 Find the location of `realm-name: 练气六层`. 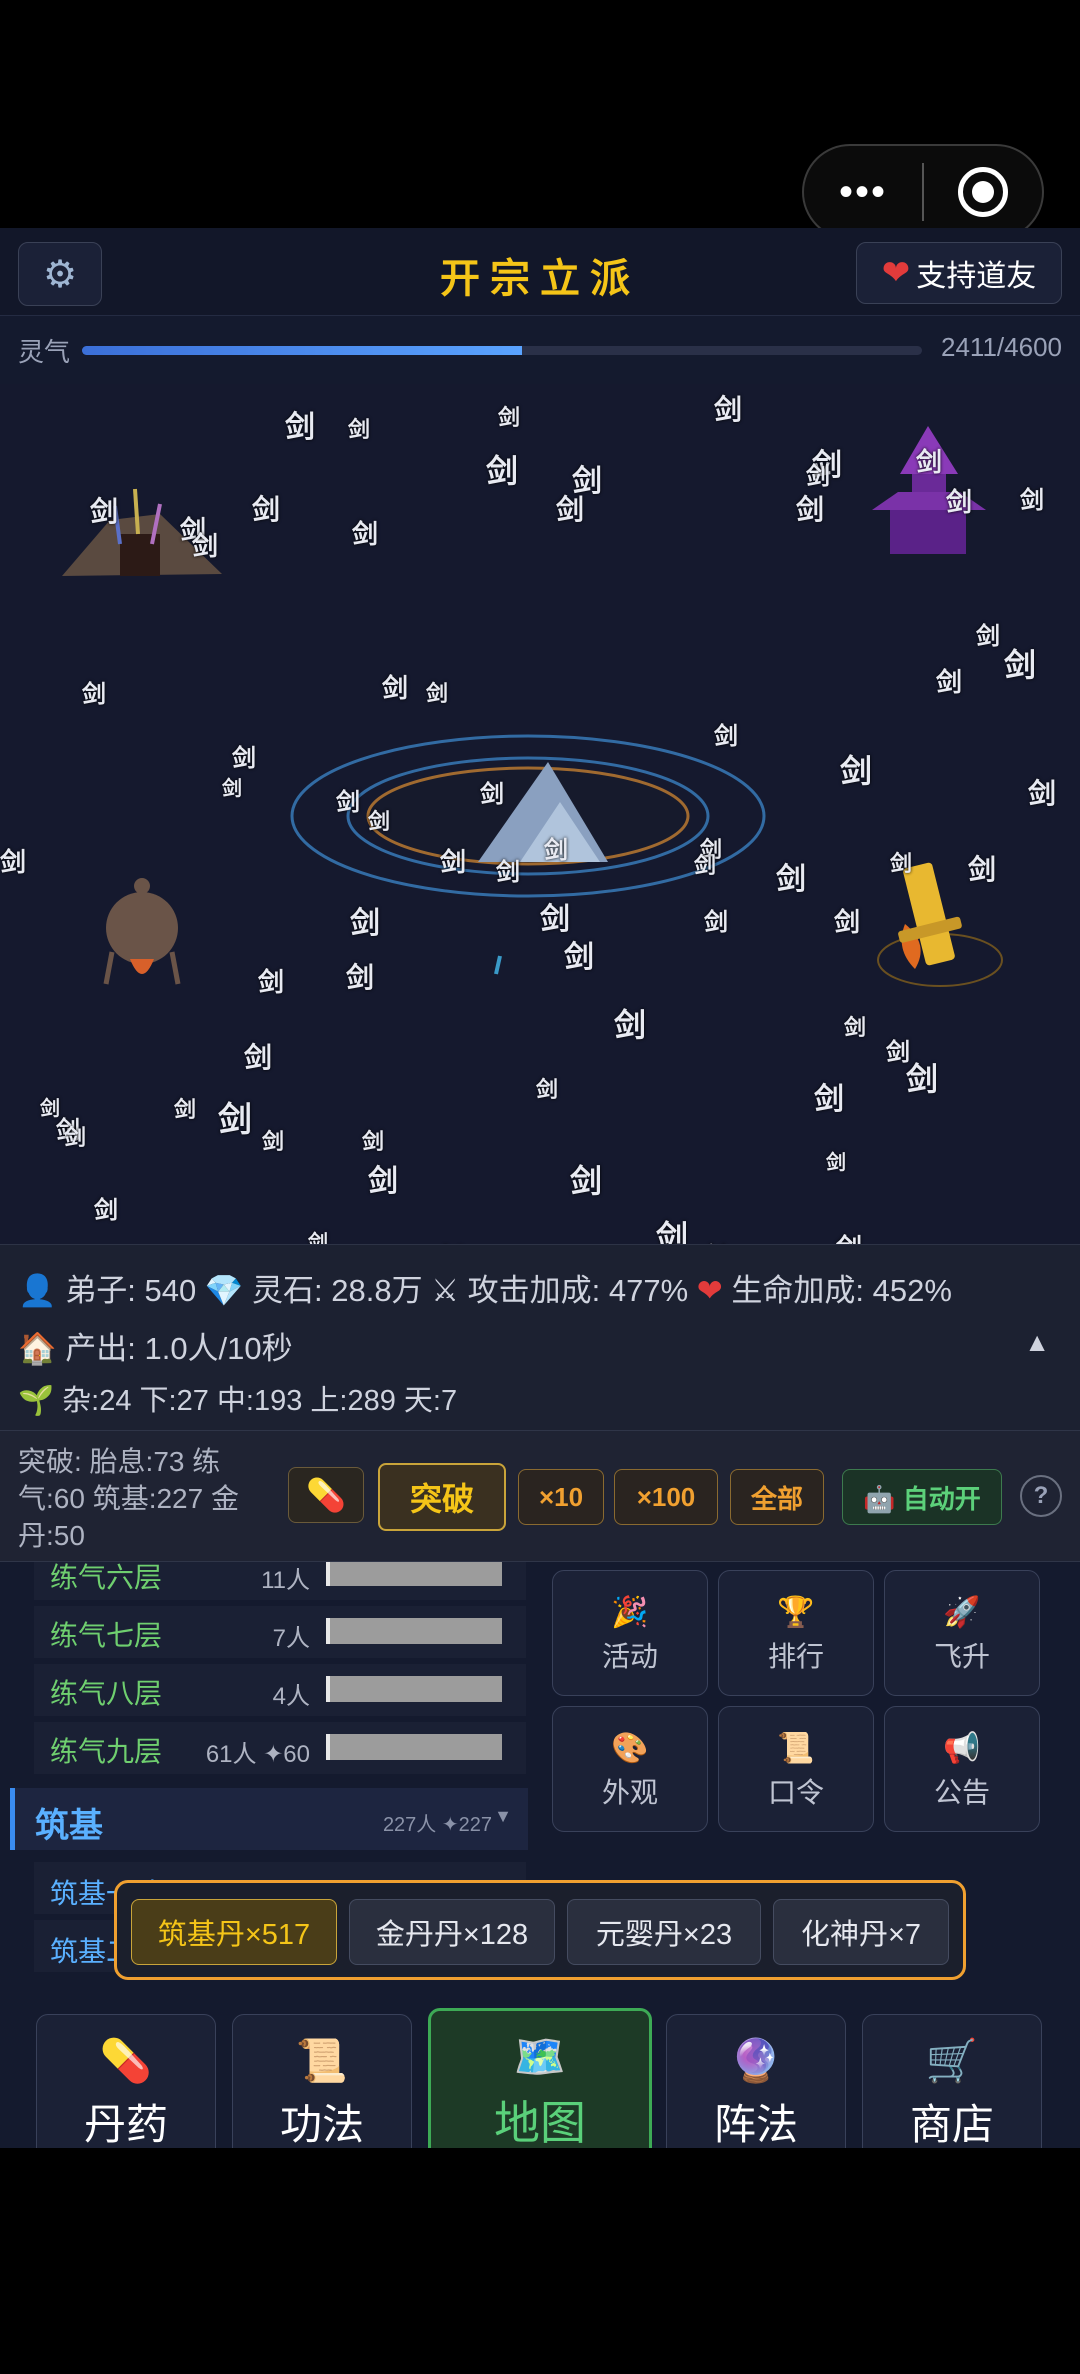

realm-name: 练气六层 is located at coordinates (106, 1577).